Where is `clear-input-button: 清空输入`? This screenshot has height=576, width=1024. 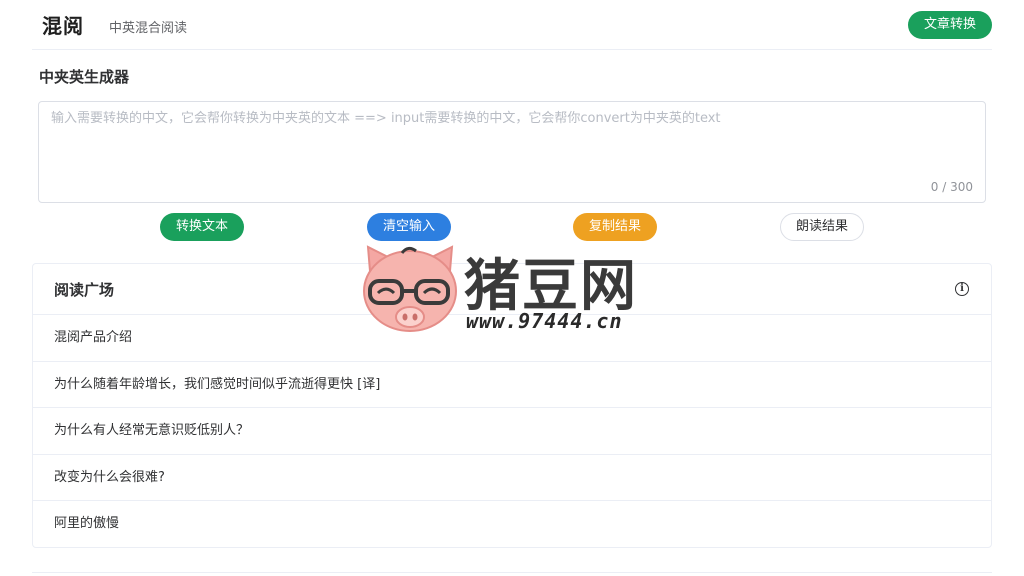 clear-input-button: 清空输入 is located at coordinates (409, 227).